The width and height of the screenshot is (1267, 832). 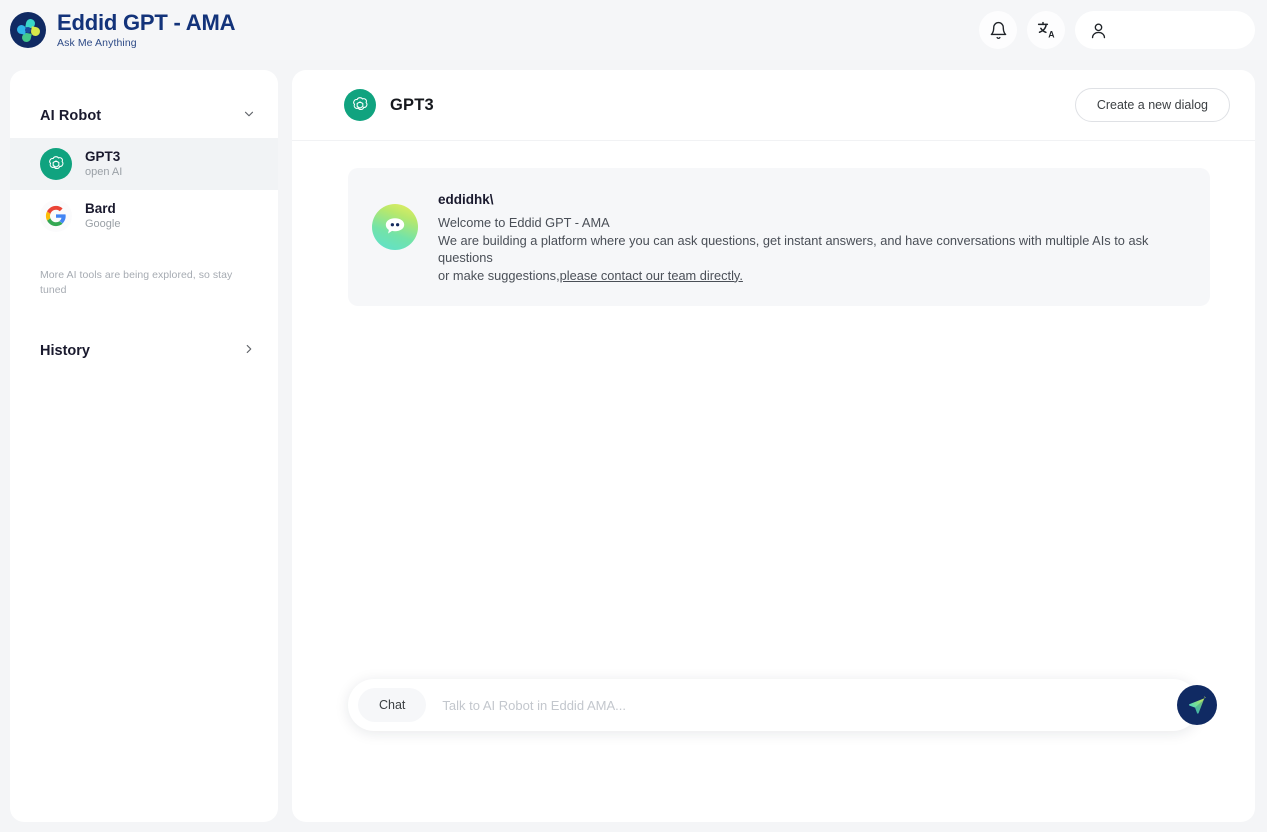 What do you see at coordinates (249, 351) in the screenshot?
I see `chevron-right-icon` at bounding box center [249, 351].